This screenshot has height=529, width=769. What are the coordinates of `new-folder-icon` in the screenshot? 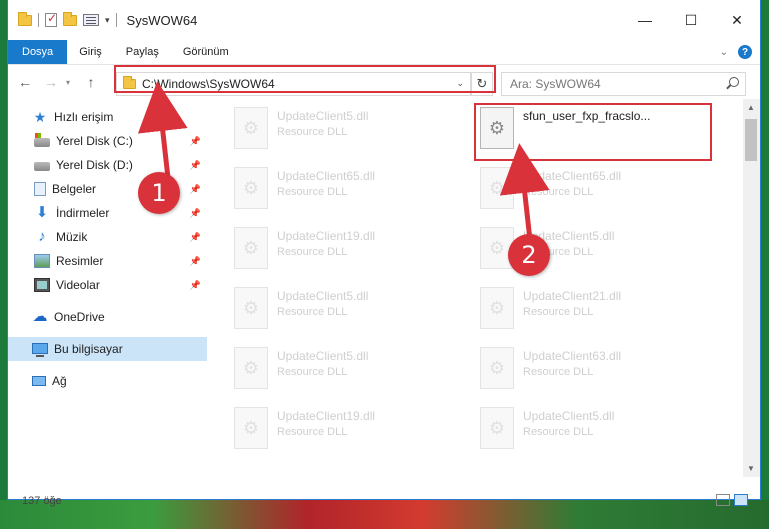 It's located at (70, 18).